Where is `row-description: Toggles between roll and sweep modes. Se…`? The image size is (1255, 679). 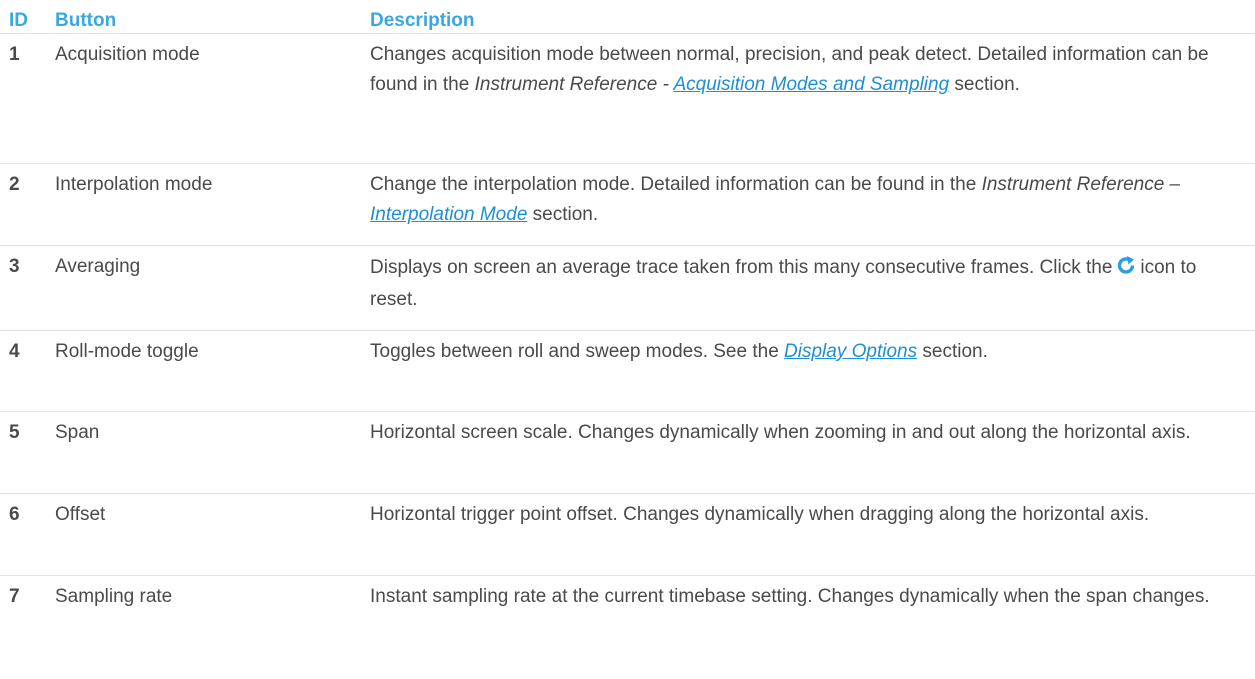
row-description: Toggles between roll and sweep modes. Se… is located at coordinates (812, 371).